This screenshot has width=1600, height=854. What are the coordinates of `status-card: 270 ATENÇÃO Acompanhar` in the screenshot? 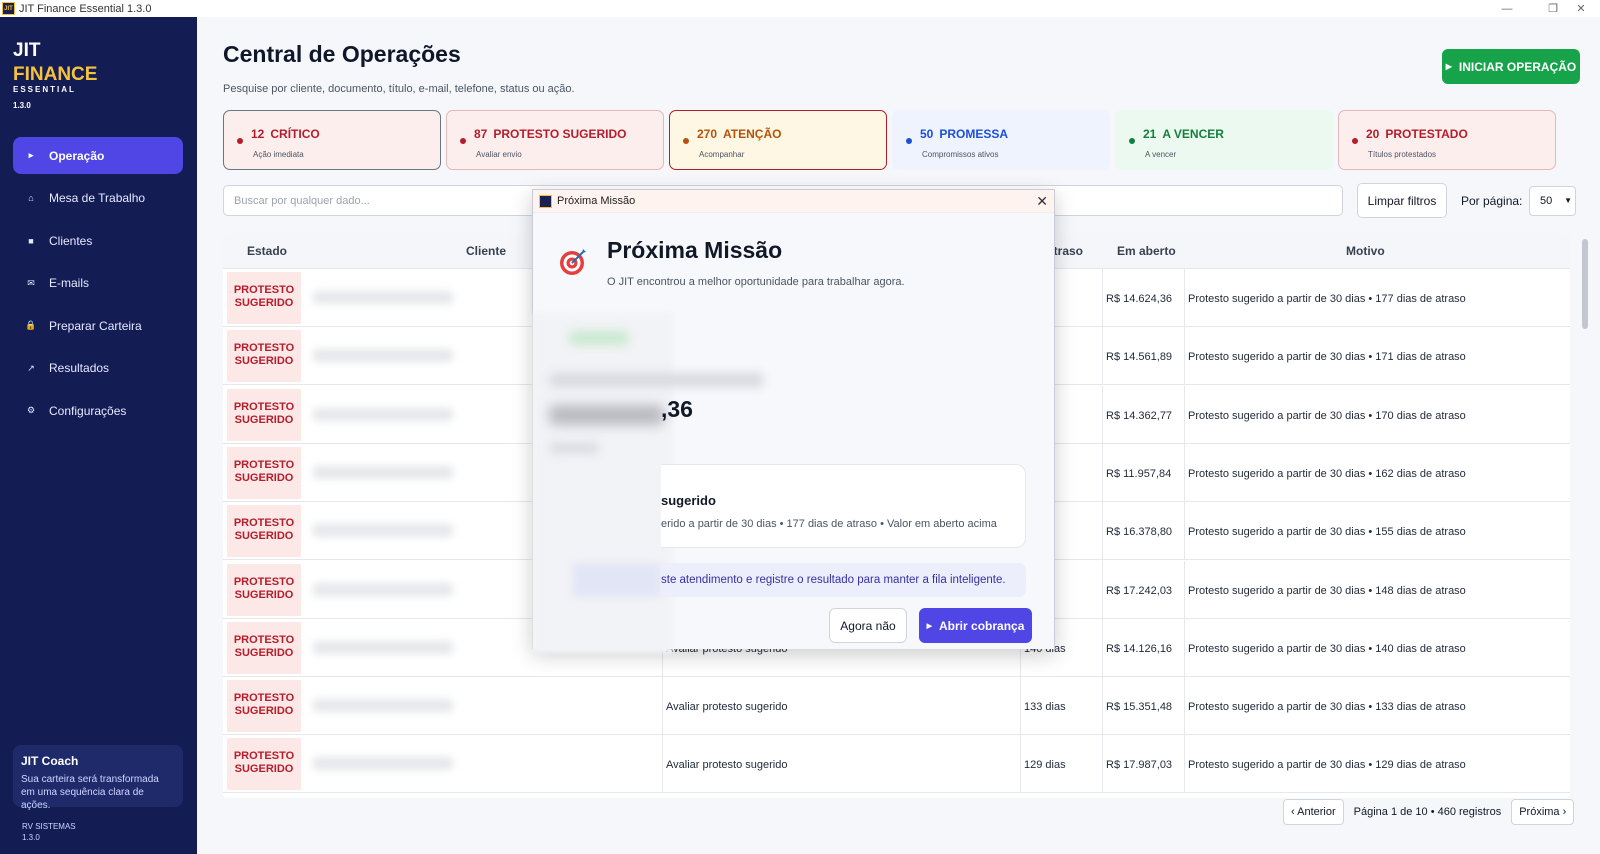 It's located at (778, 140).